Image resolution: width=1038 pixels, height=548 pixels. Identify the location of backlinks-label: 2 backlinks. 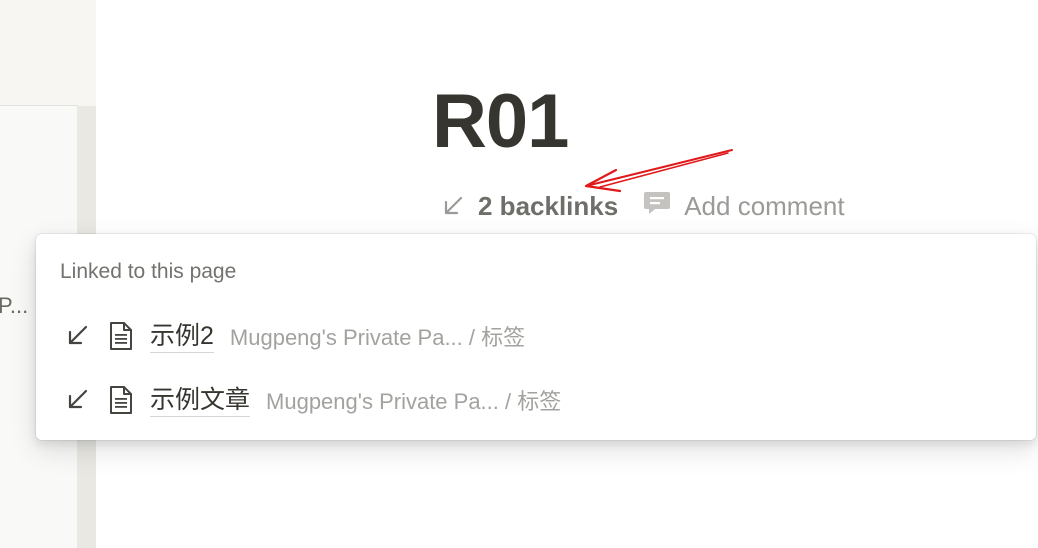
(548, 205).